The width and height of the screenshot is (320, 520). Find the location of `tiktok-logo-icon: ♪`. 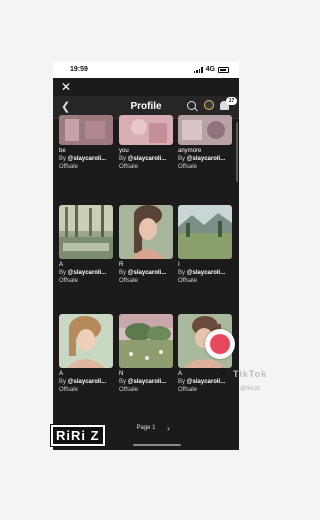

tiktok-logo-icon: ♪ is located at coordinates (222, 370).